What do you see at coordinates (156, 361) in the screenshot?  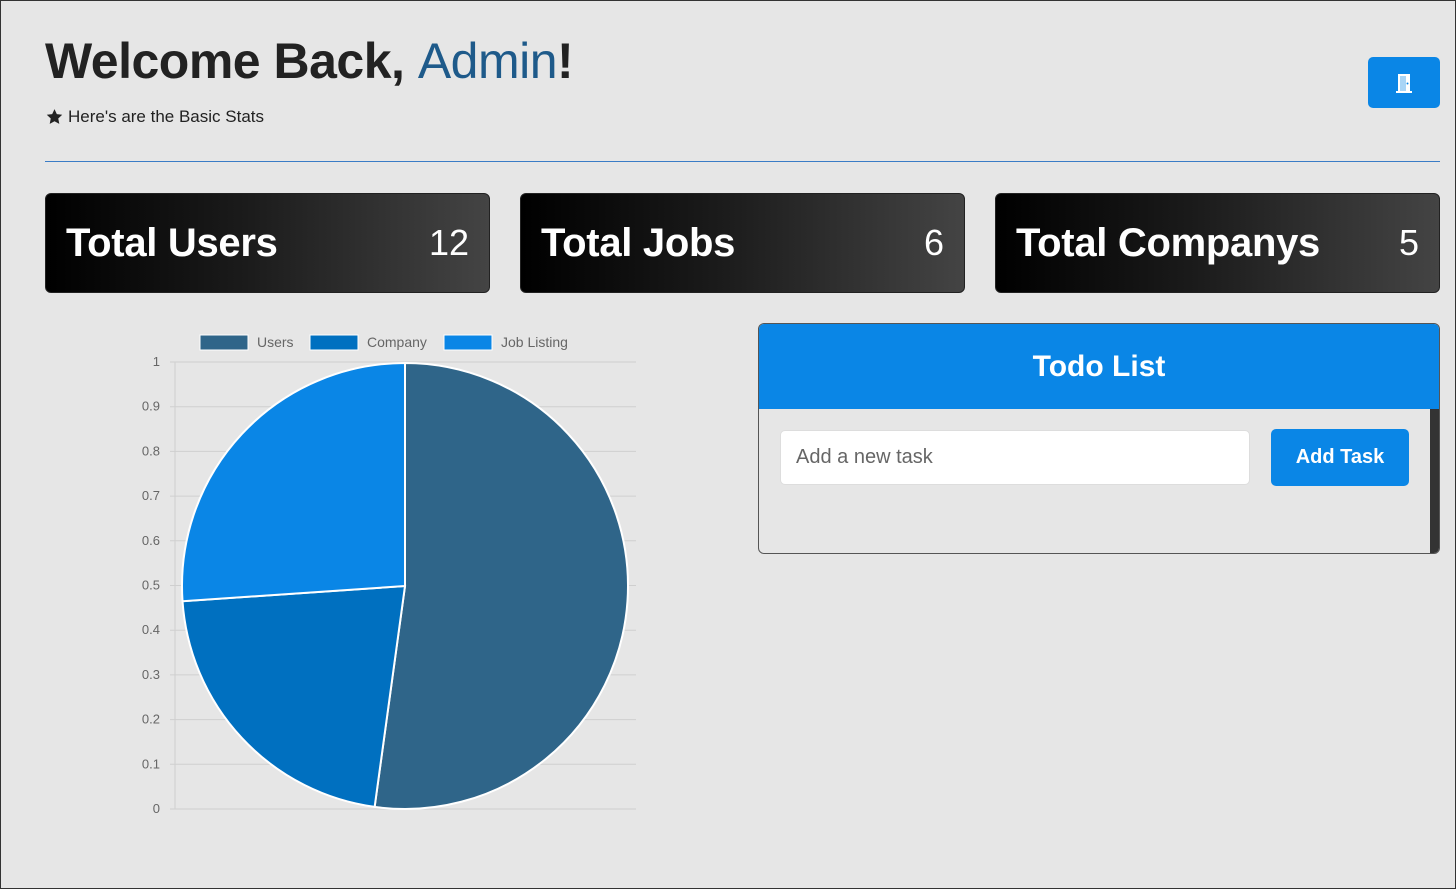 I see `y-tick-label: 1` at bounding box center [156, 361].